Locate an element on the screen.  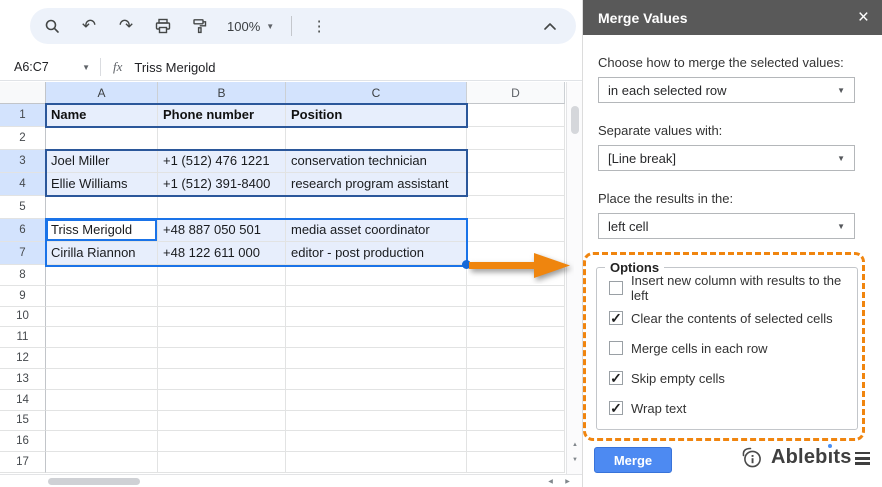
menu-icon is located at coordinates (862, 460).